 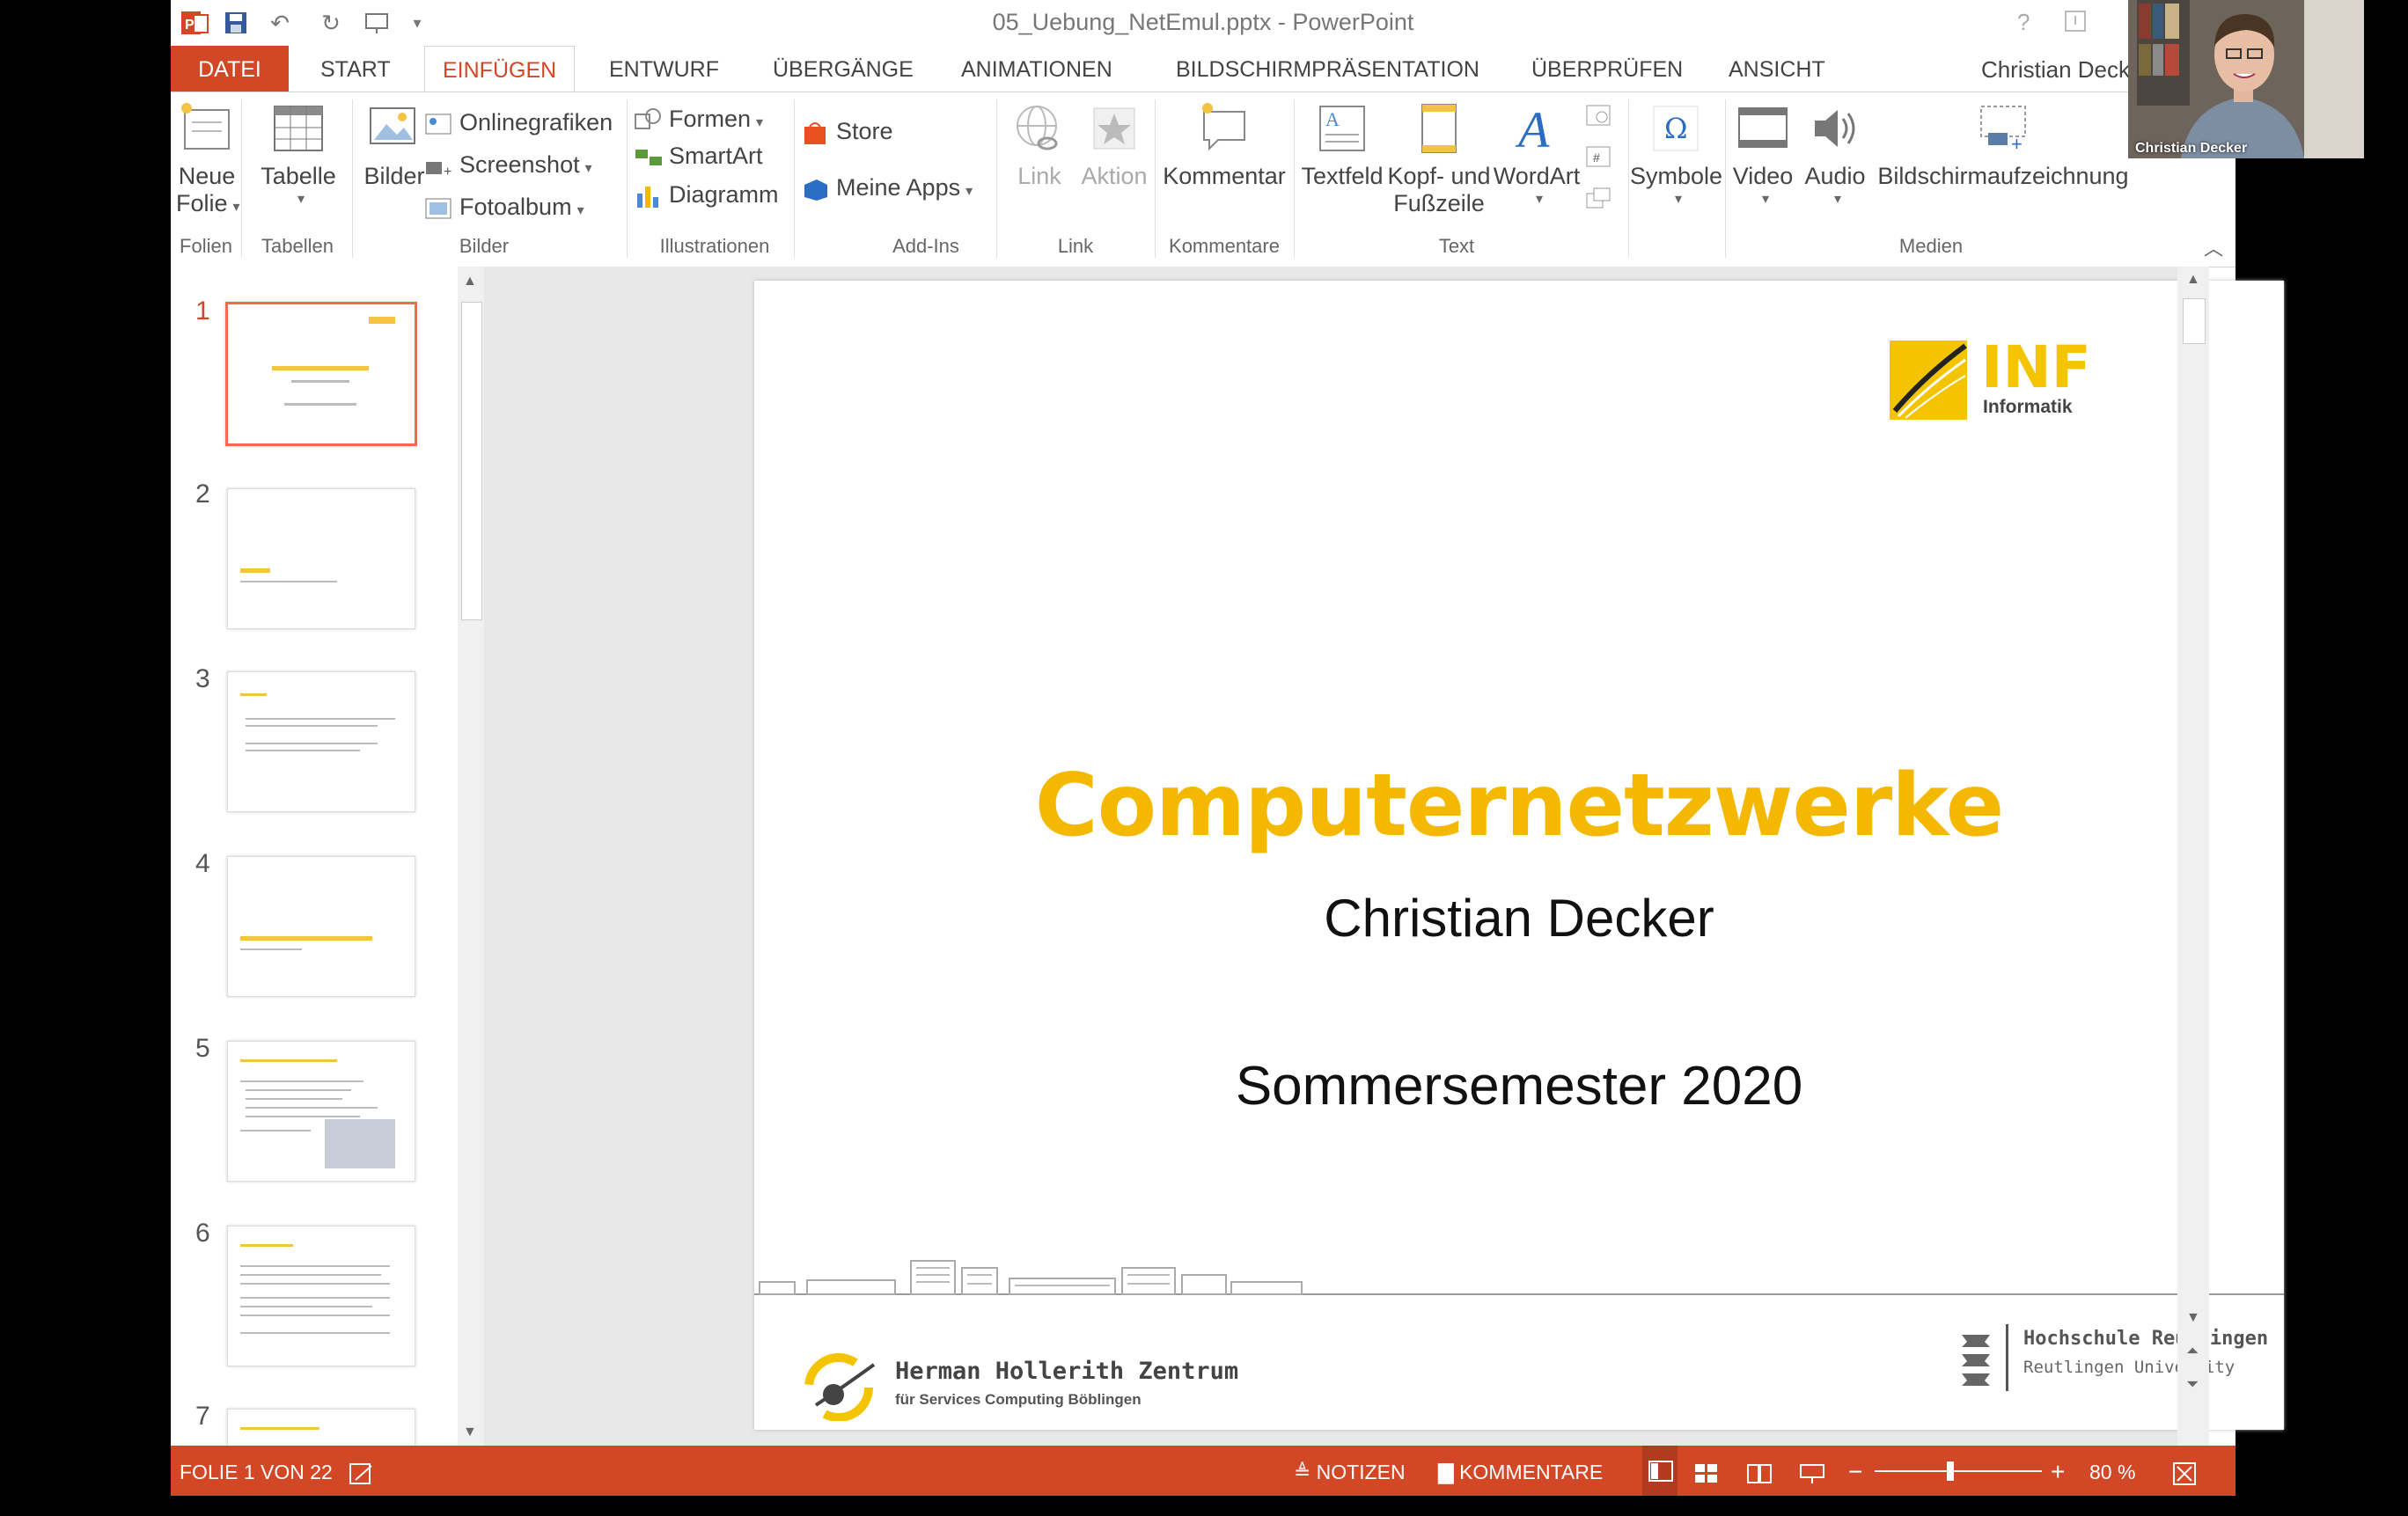 What do you see at coordinates (1520, 1472) in the screenshot?
I see `comments-button: ▇ KOMMENTARE` at bounding box center [1520, 1472].